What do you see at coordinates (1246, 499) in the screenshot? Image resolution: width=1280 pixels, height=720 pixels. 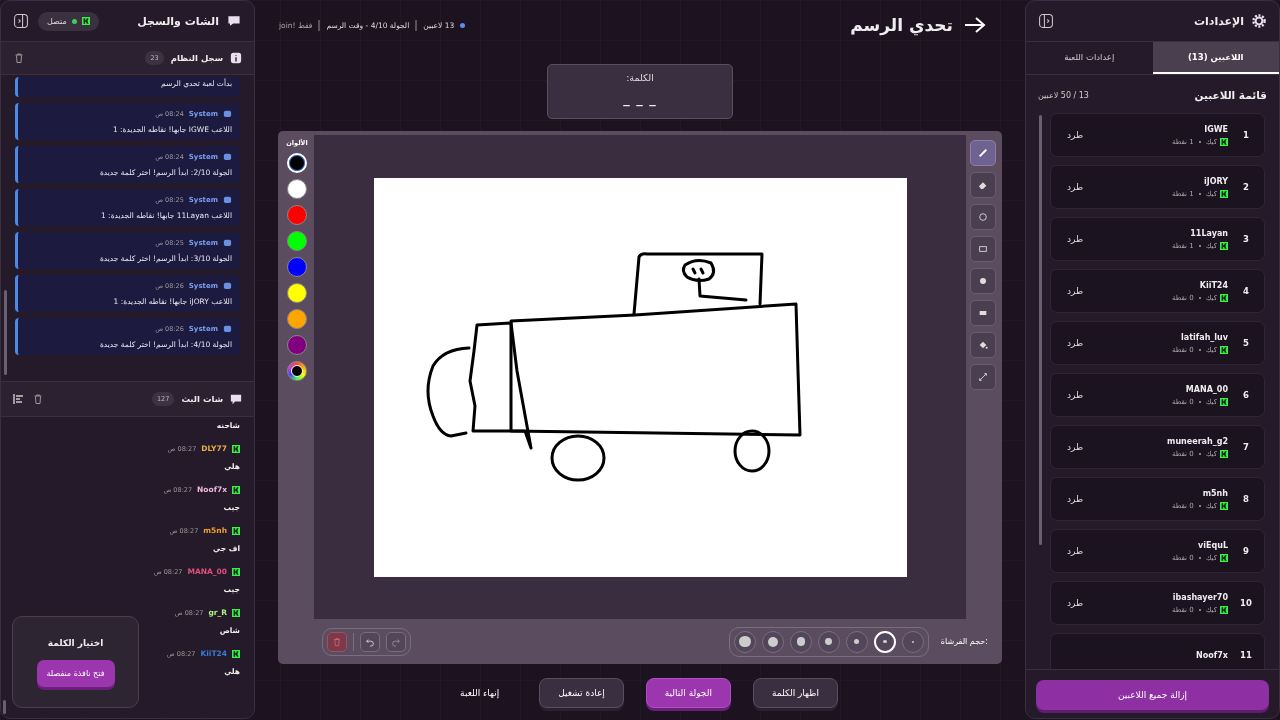 I see `rank: 8` at bounding box center [1246, 499].